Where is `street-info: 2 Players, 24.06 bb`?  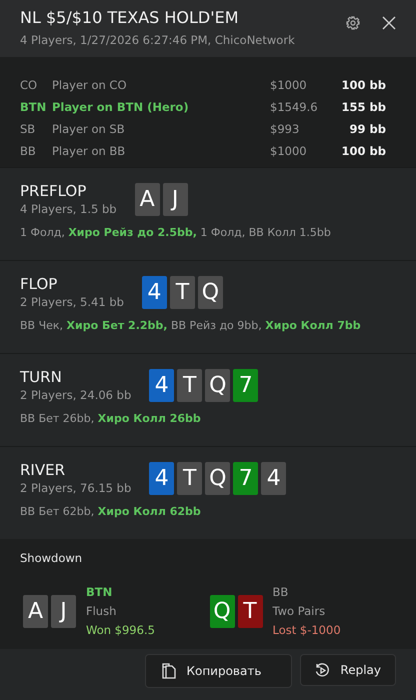 street-info: 2 Players, 24.06 bb is located at coordinates (76, 395).